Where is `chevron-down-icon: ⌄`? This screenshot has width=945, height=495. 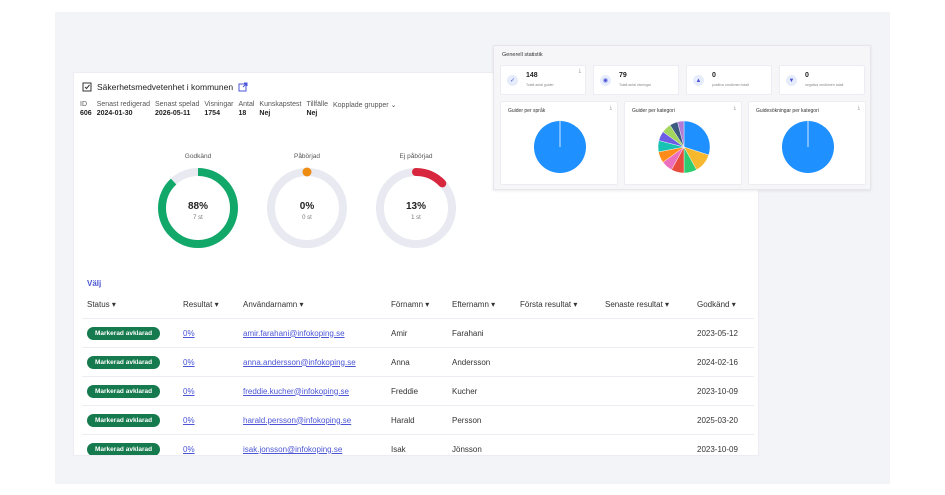
chevron-down-icon: ⌄ is located at coordinates (393, 105).